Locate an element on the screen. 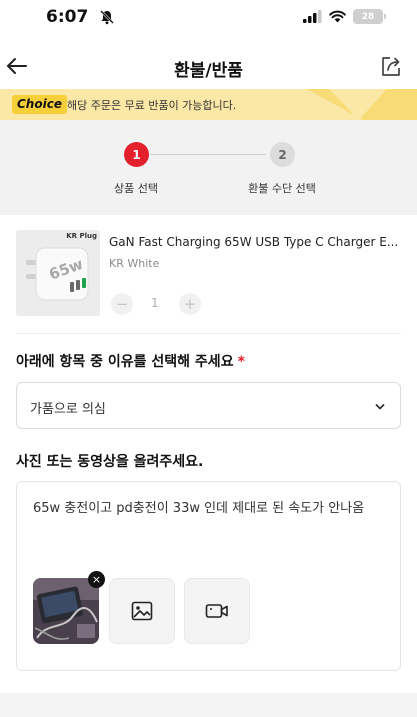  divider is located at coordinates (208, 333).